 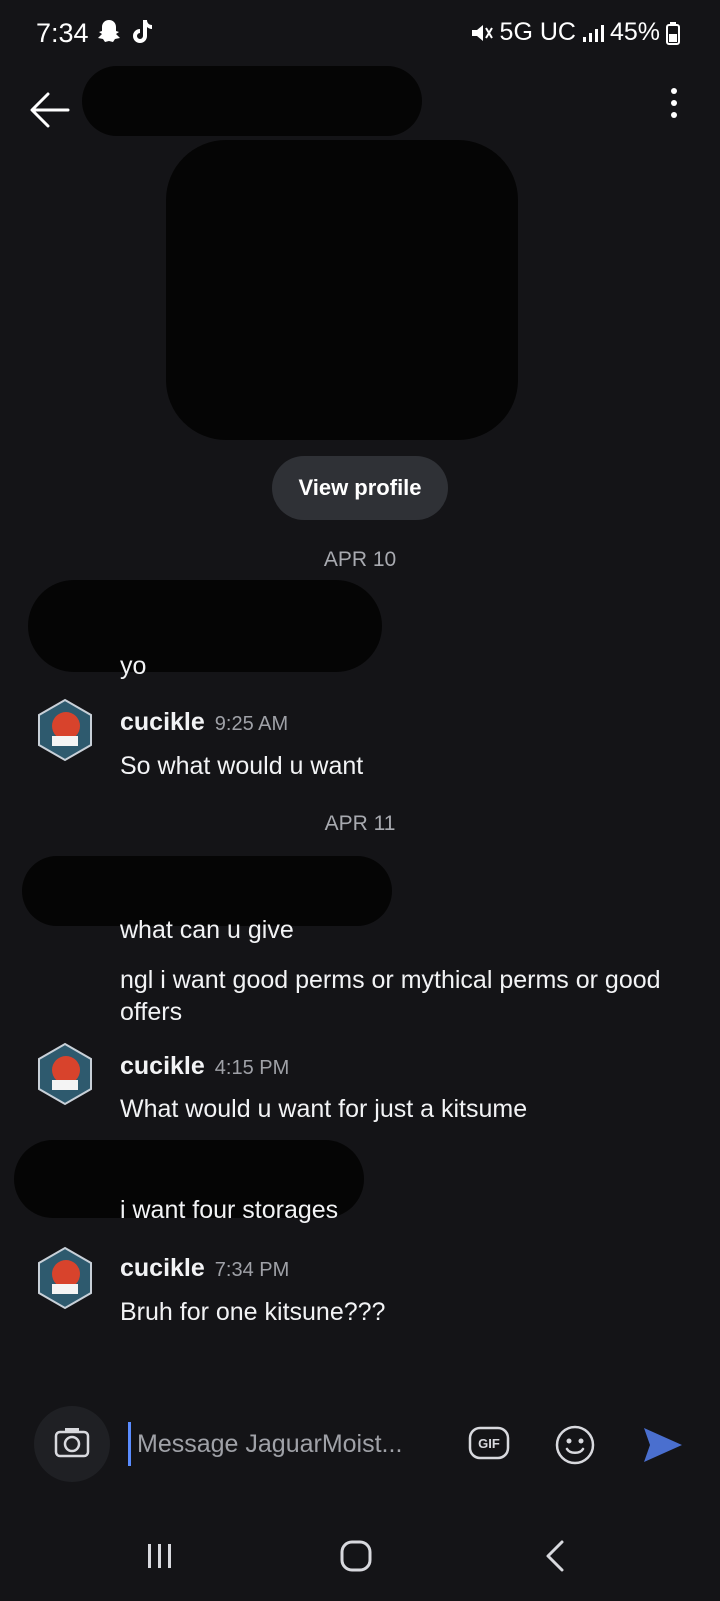 What do you see at coordinates (324, 1109) in the screenshot?
I see `message-text: What would u want for just a kitsume` at bounding box center [324, 1109].